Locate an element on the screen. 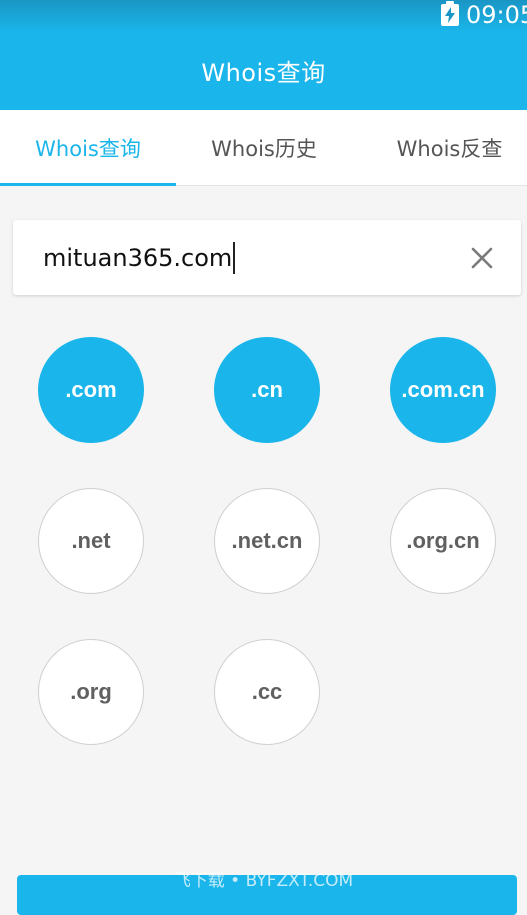 The height and width of the screenshot is (915, 527). tld-option-com: .com is located at coordinates (91, 390).